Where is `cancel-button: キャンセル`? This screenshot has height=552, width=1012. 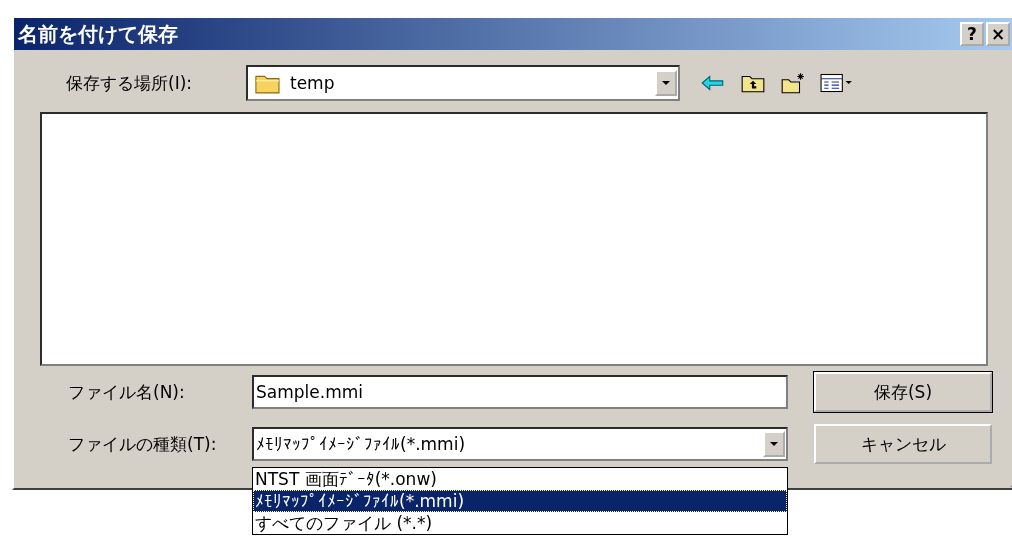 cancel-button: キャンセル is located at coordinates (903, 444).